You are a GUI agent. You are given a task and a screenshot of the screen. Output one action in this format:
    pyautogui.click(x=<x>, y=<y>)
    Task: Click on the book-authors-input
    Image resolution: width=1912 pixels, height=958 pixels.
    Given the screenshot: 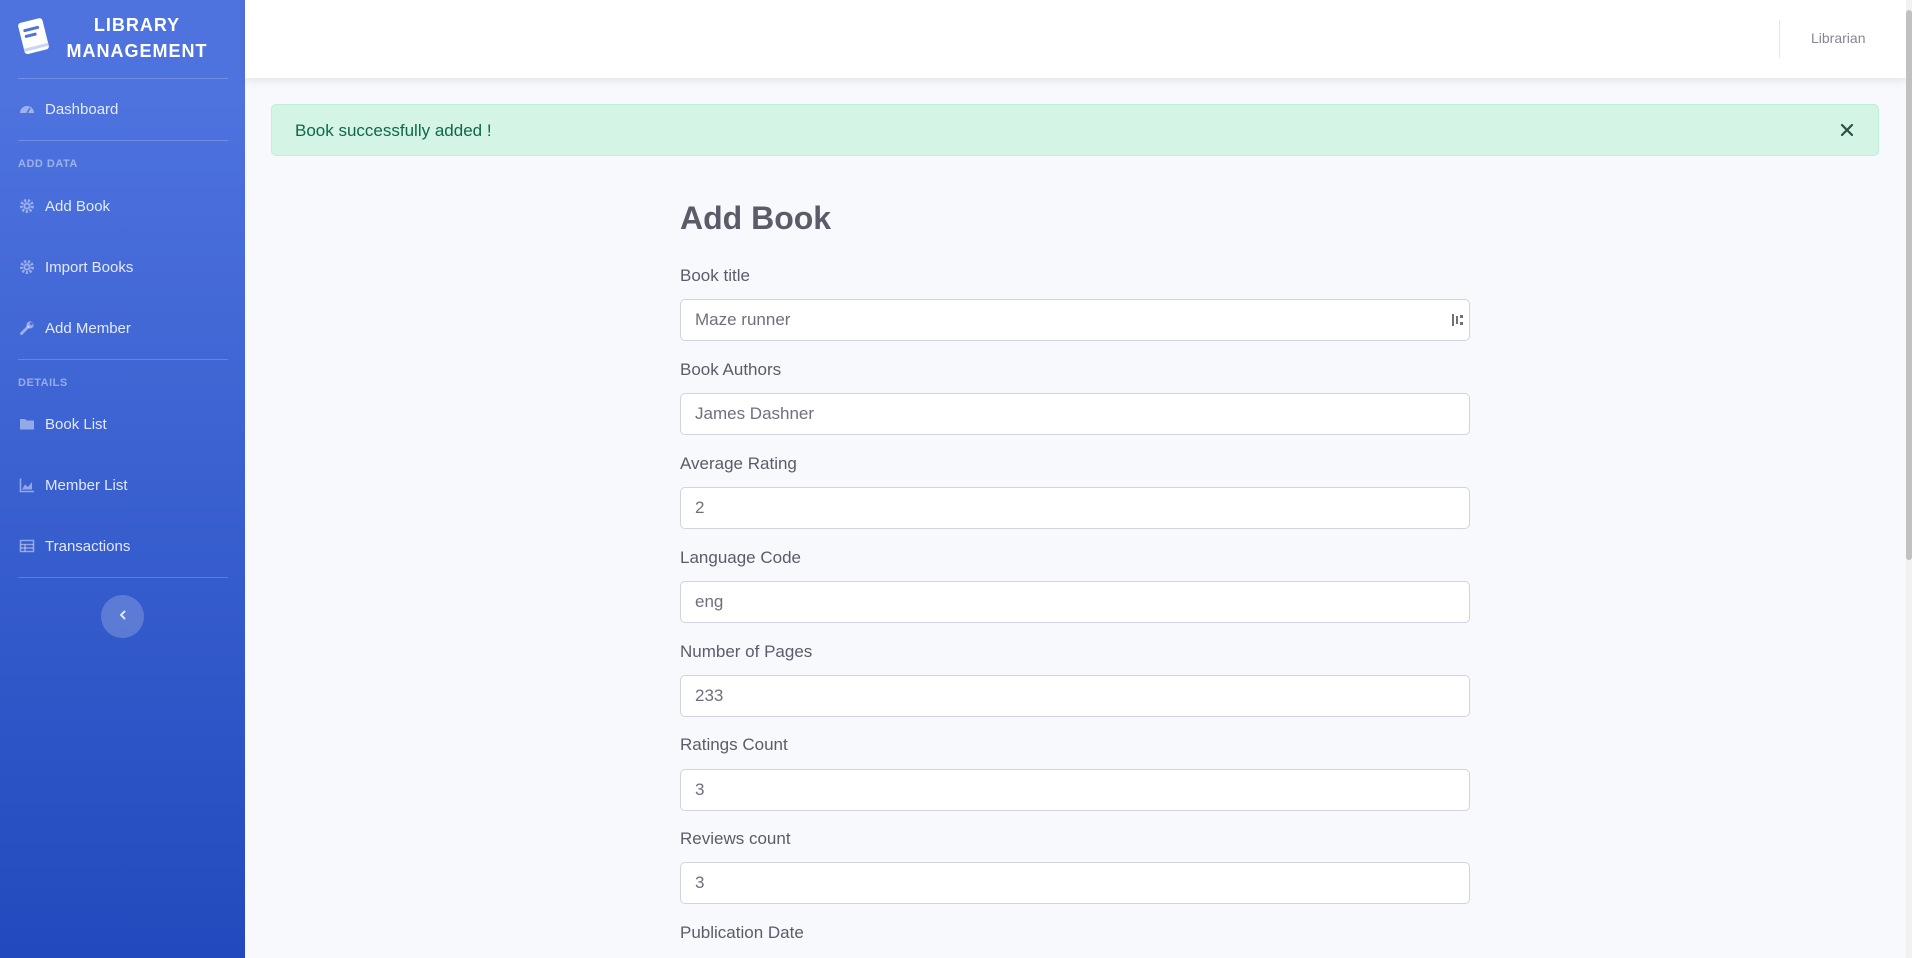 What is the action you would take?
    pyautogui.click(x=1075, y=414)
    